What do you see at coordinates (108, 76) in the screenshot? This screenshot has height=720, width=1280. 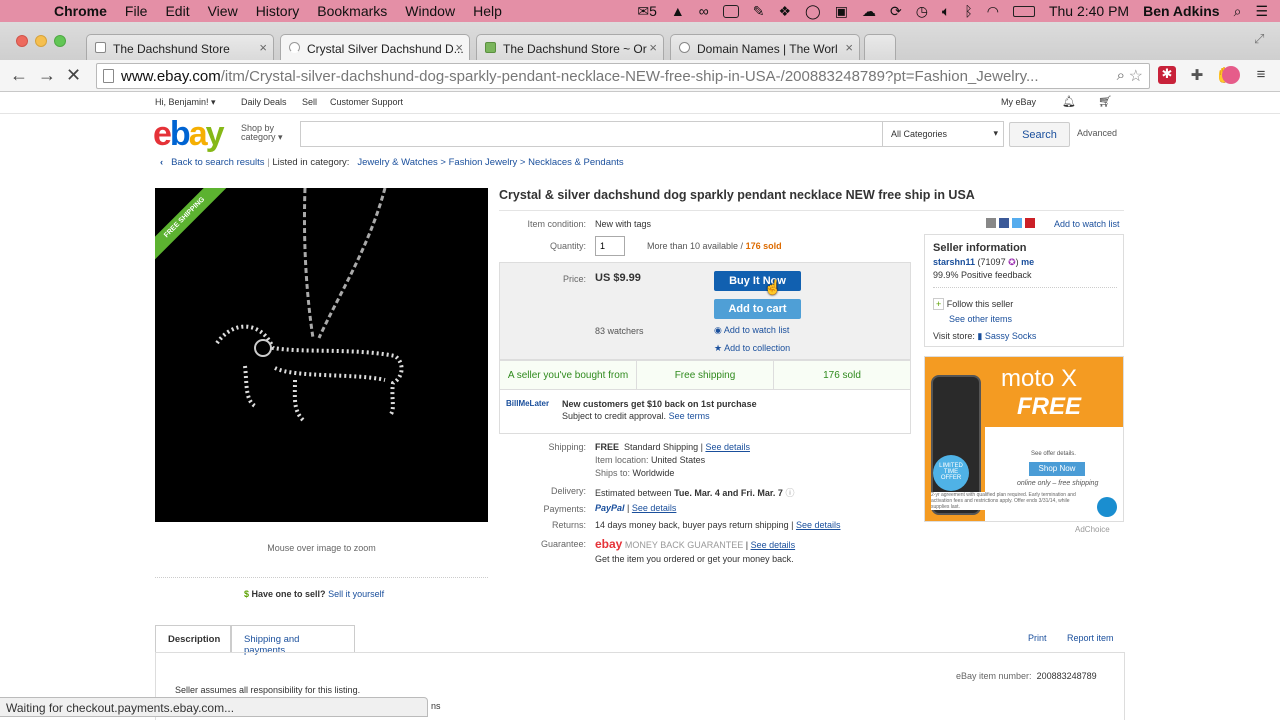 I see `page-info-icon` at bounding box center [108, 76].